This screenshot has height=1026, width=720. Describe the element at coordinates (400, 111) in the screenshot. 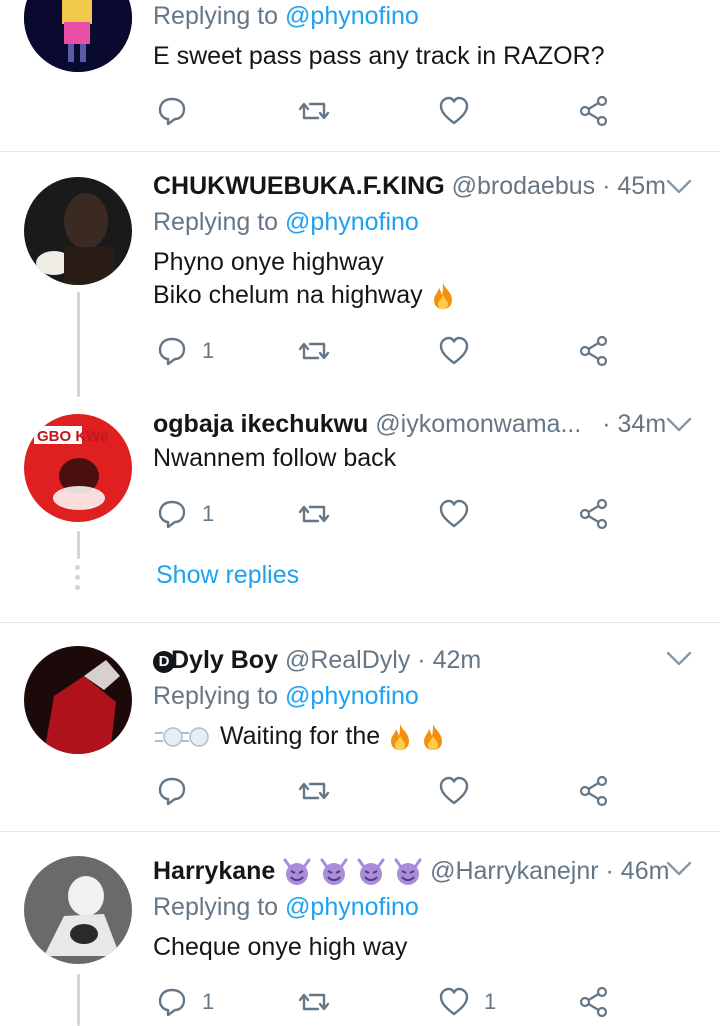

I see `action-bar` at that location.